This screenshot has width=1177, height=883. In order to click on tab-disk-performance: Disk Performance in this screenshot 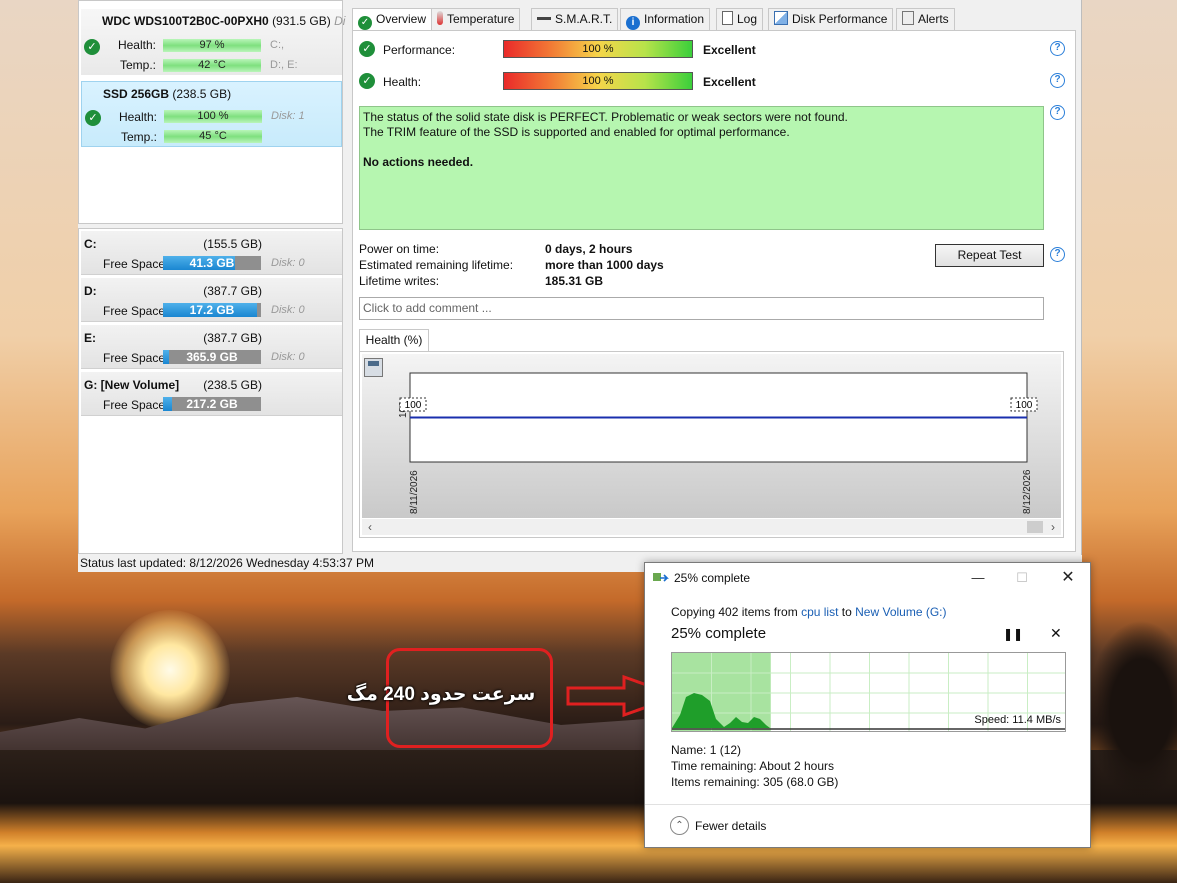, I will do `click(831, 19)`.